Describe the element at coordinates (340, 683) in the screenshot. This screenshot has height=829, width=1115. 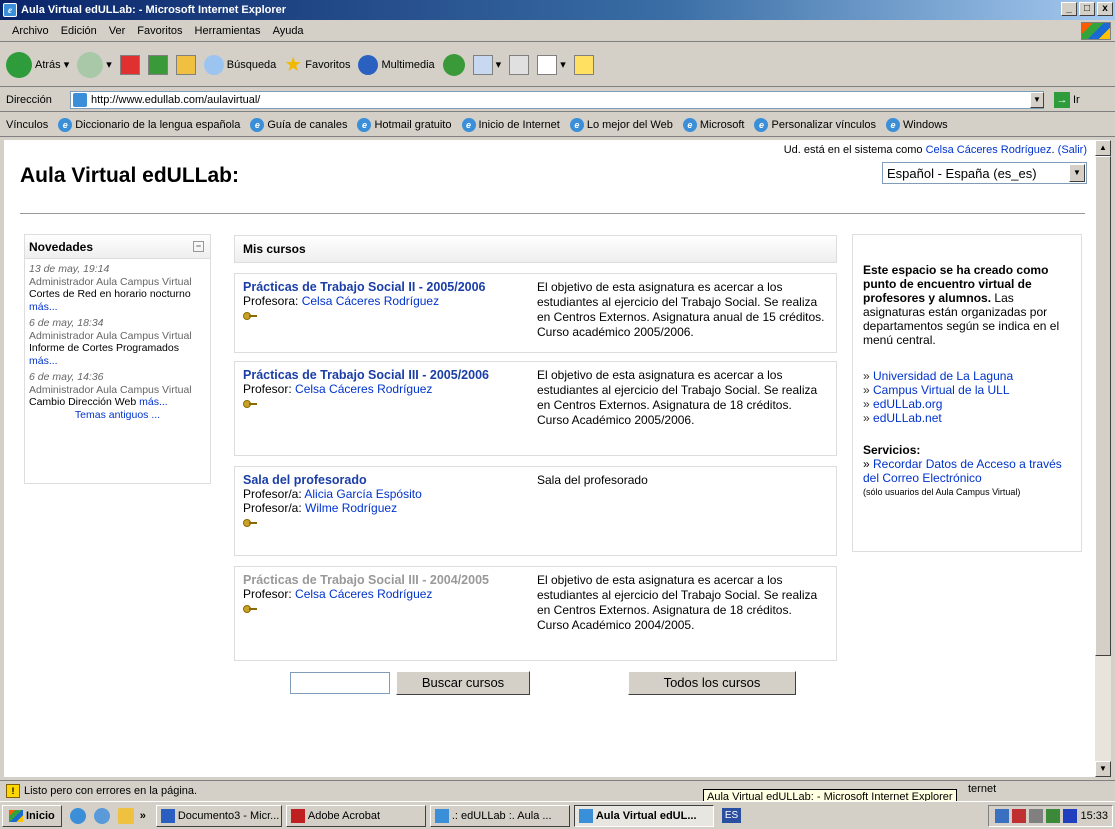
I see `course-search-input` at that location.